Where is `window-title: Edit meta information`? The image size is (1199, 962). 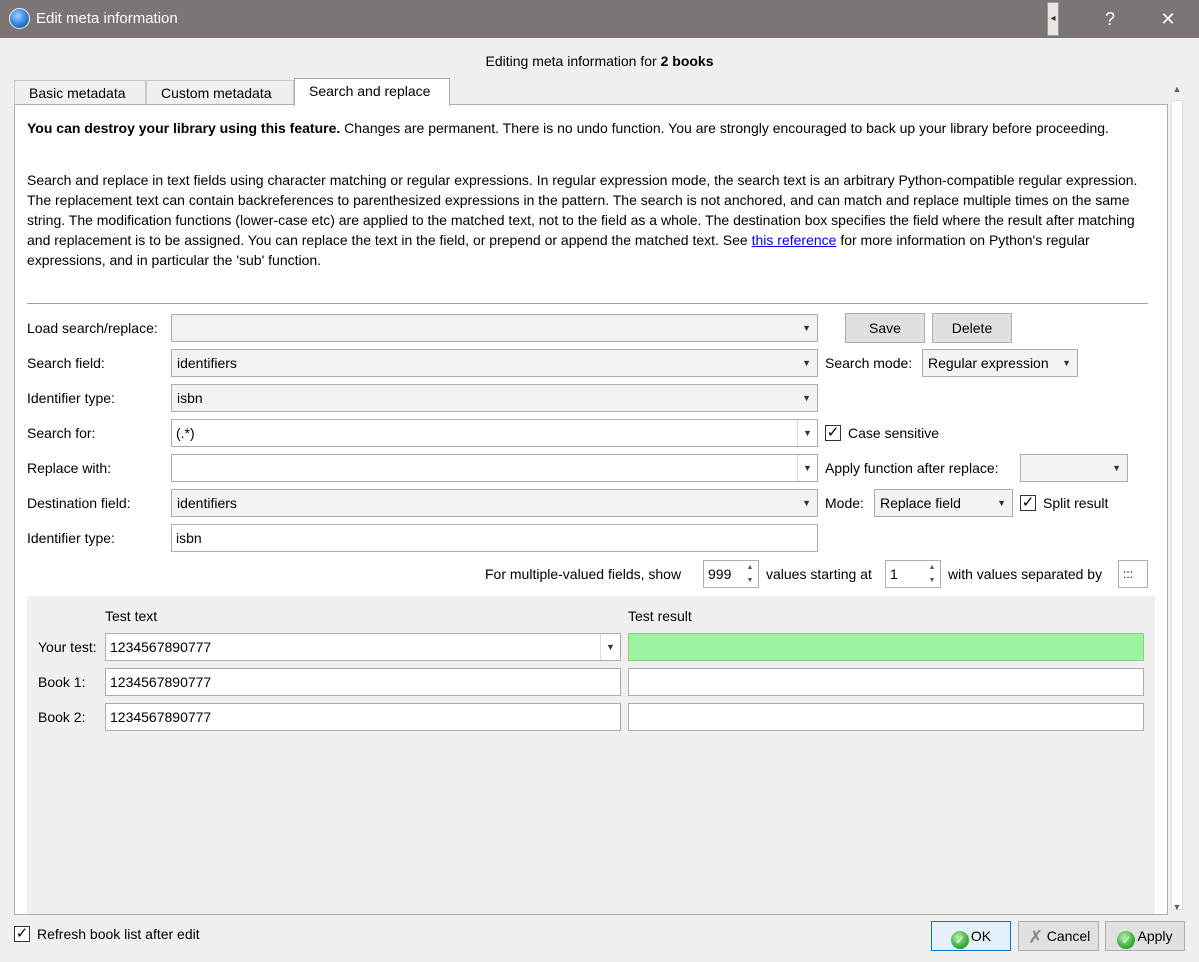
window-title: Edit meta information is located at coordinates (107, 18).